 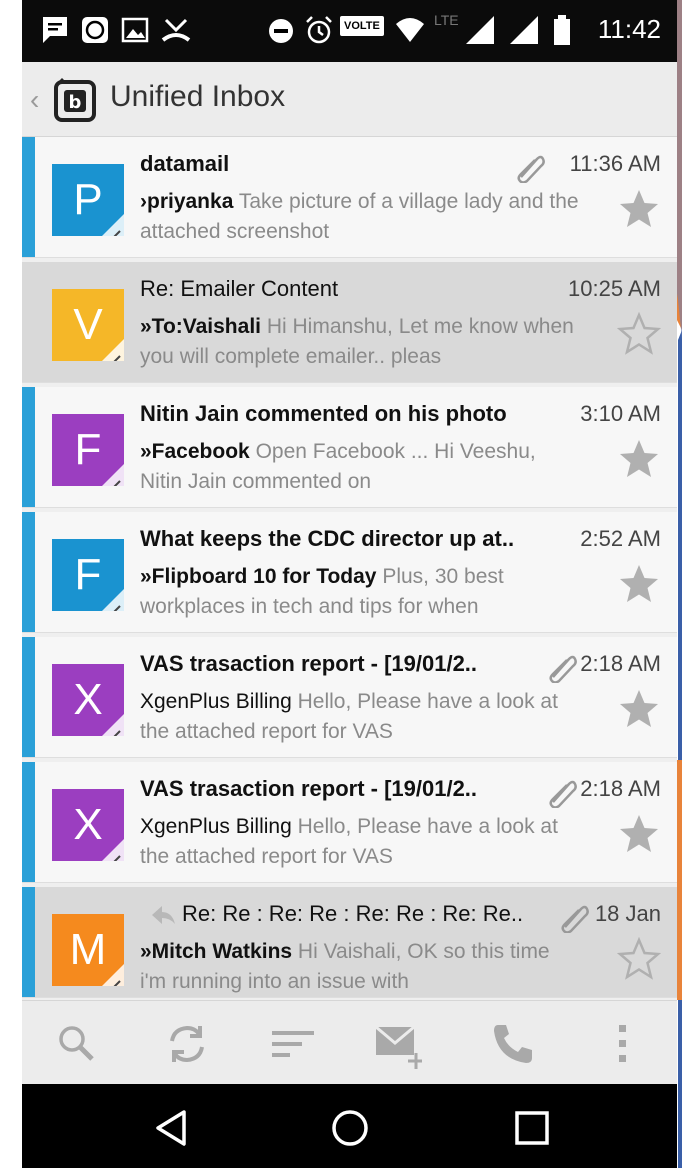 I want to click on compose-icon, so click(x=397, y=1044).